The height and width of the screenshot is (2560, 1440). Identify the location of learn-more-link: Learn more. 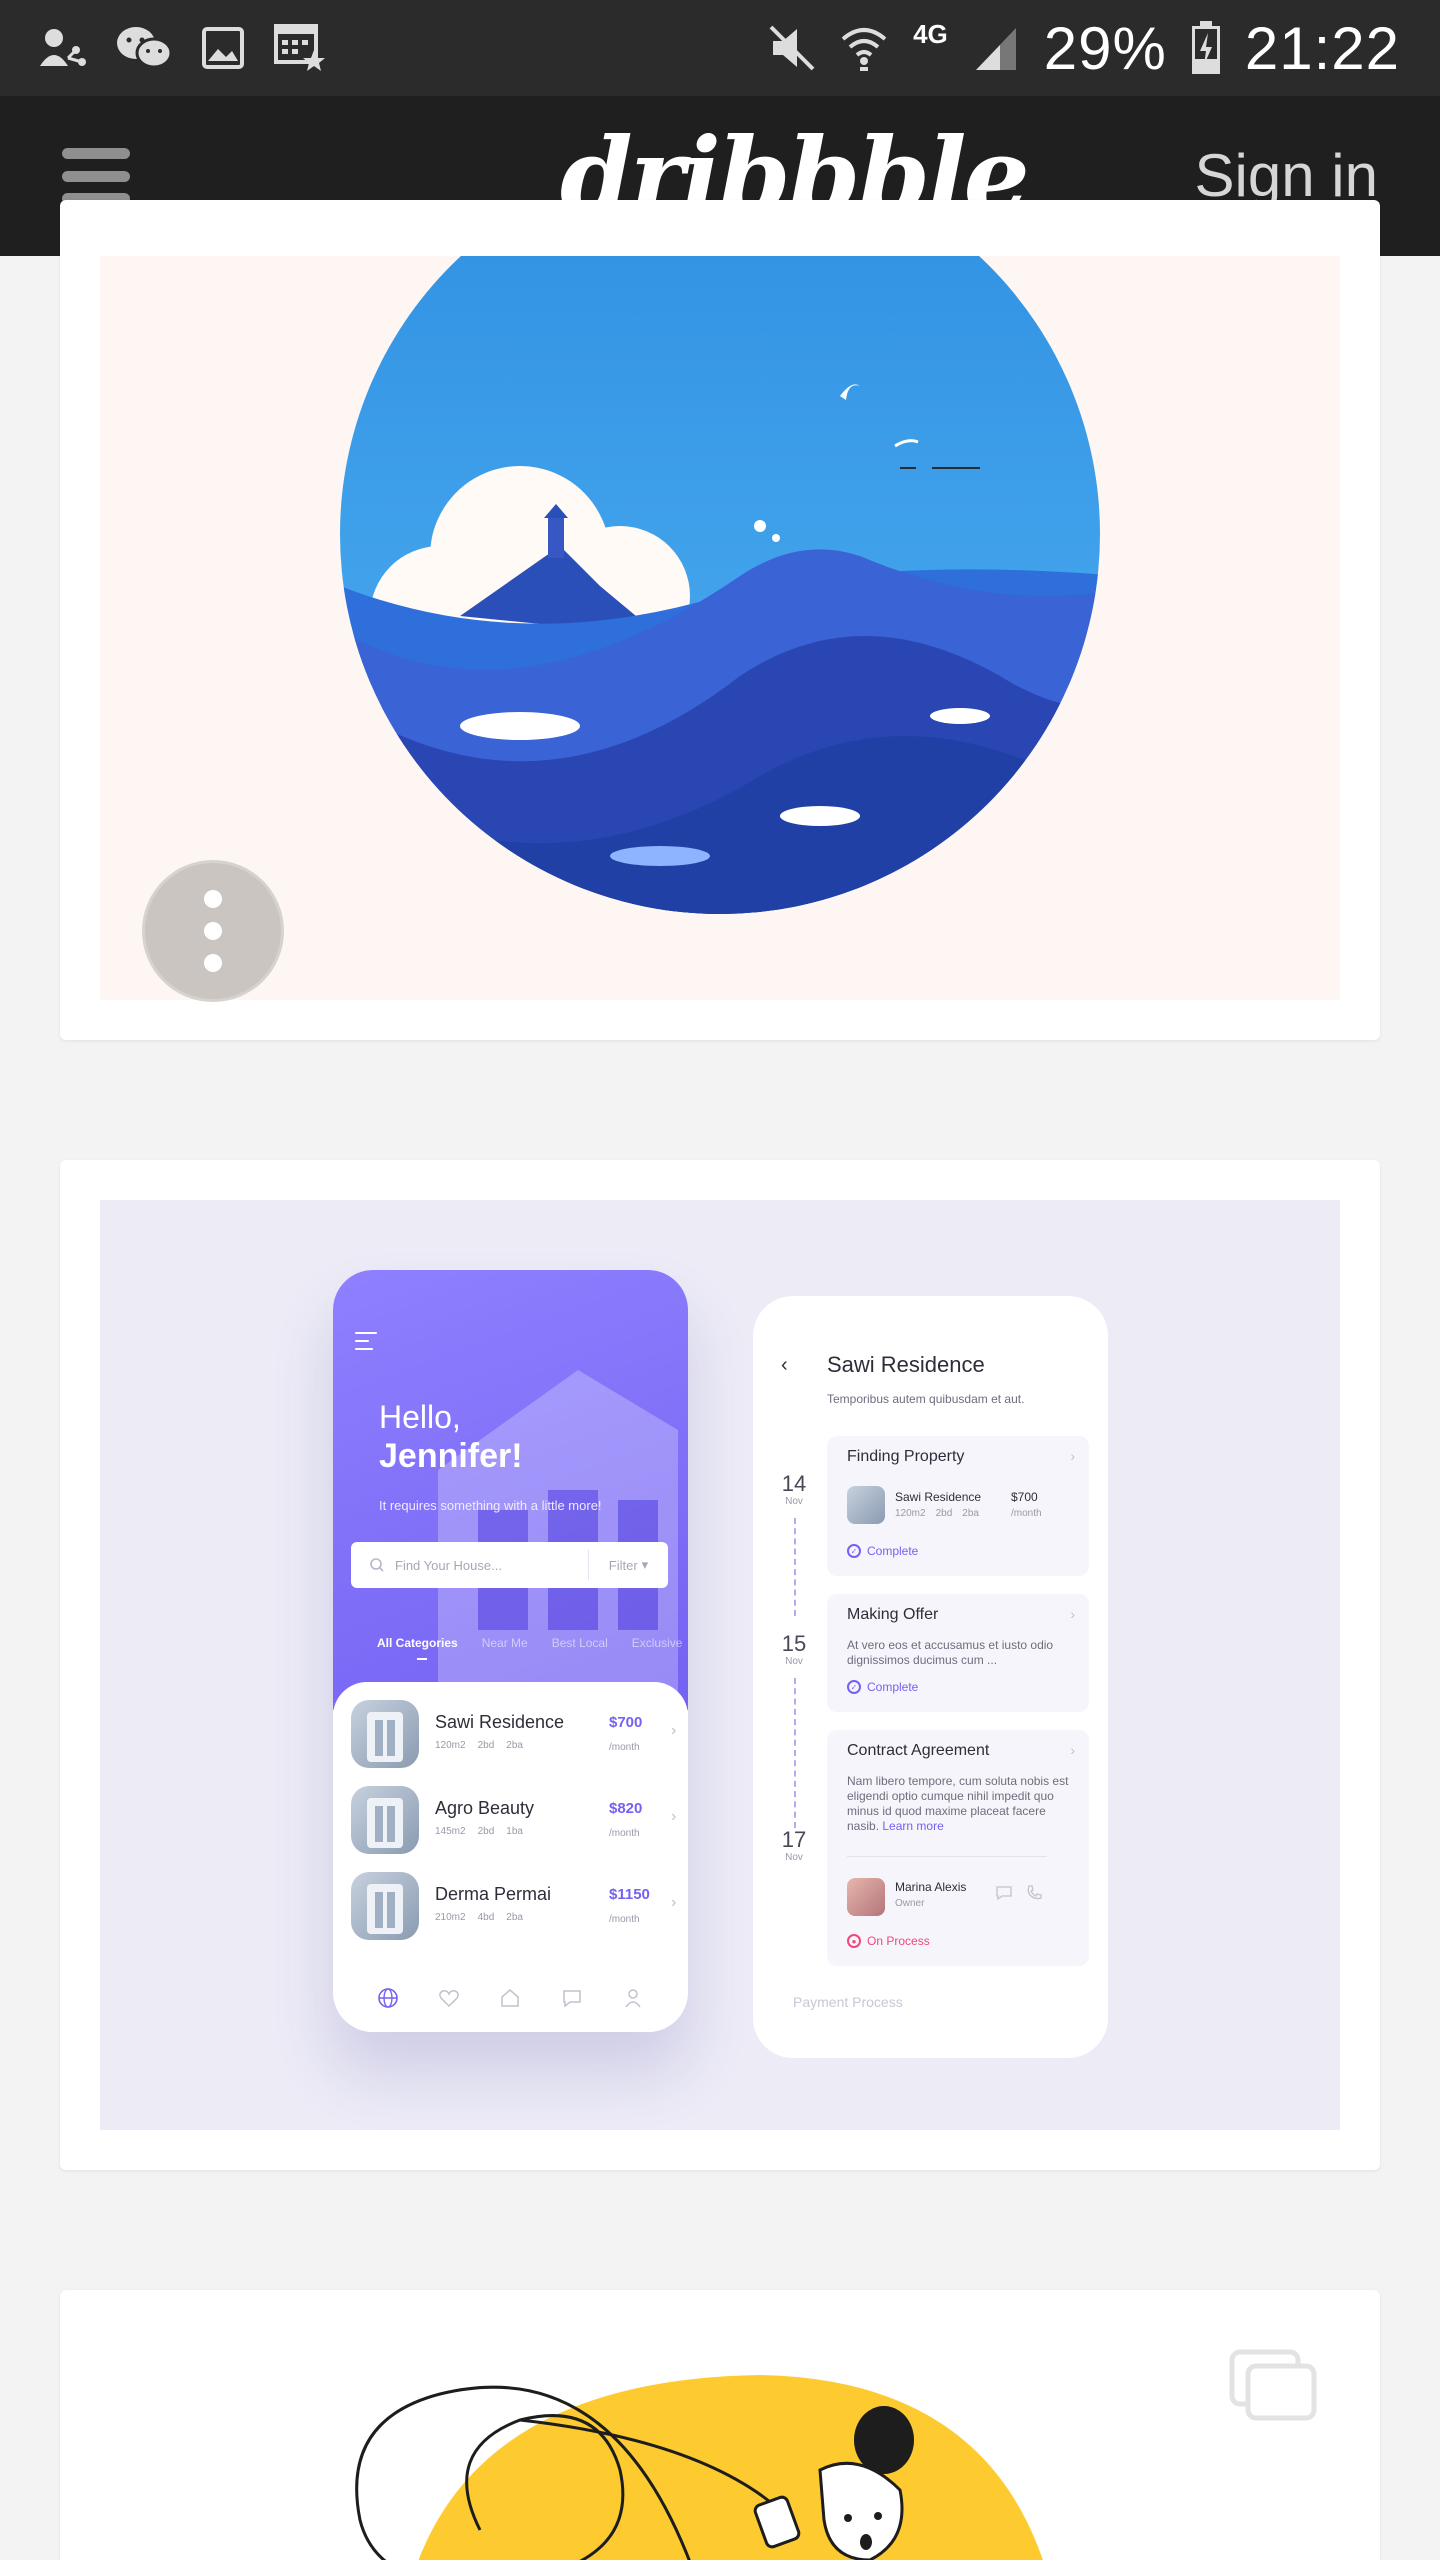
(912, 1826).